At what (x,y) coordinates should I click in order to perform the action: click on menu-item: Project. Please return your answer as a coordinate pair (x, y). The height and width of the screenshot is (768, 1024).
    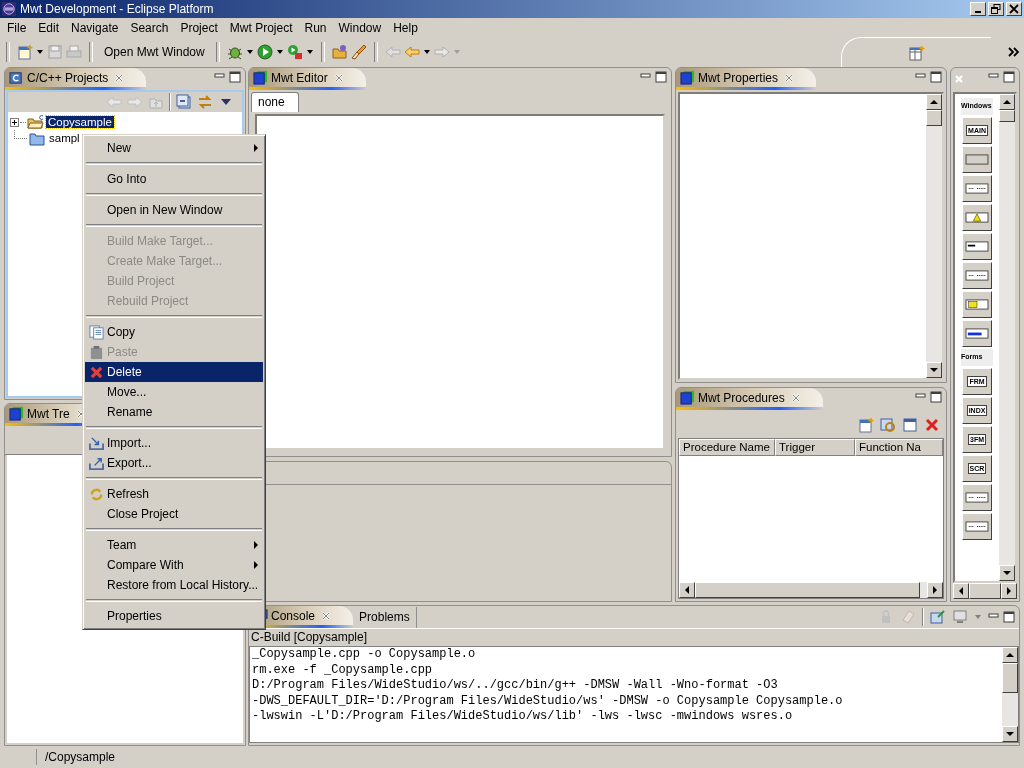
    Looking at the image, I should click on (200, 27).